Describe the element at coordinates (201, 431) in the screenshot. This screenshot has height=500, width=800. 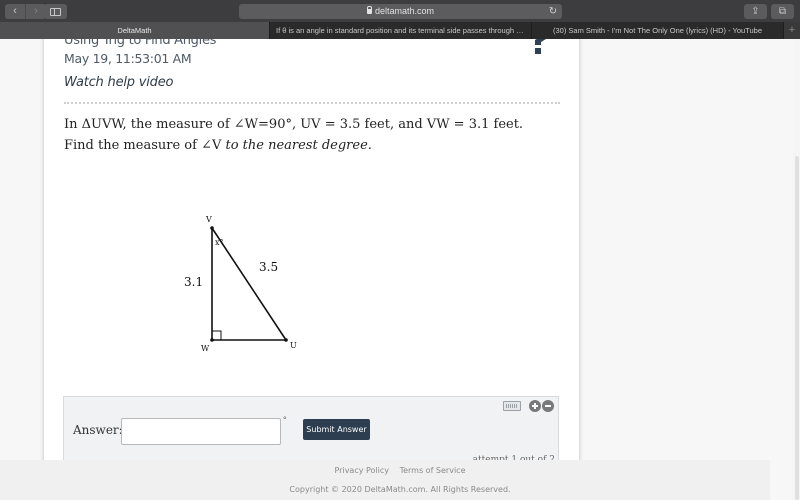
I see `answer-input` at that location.